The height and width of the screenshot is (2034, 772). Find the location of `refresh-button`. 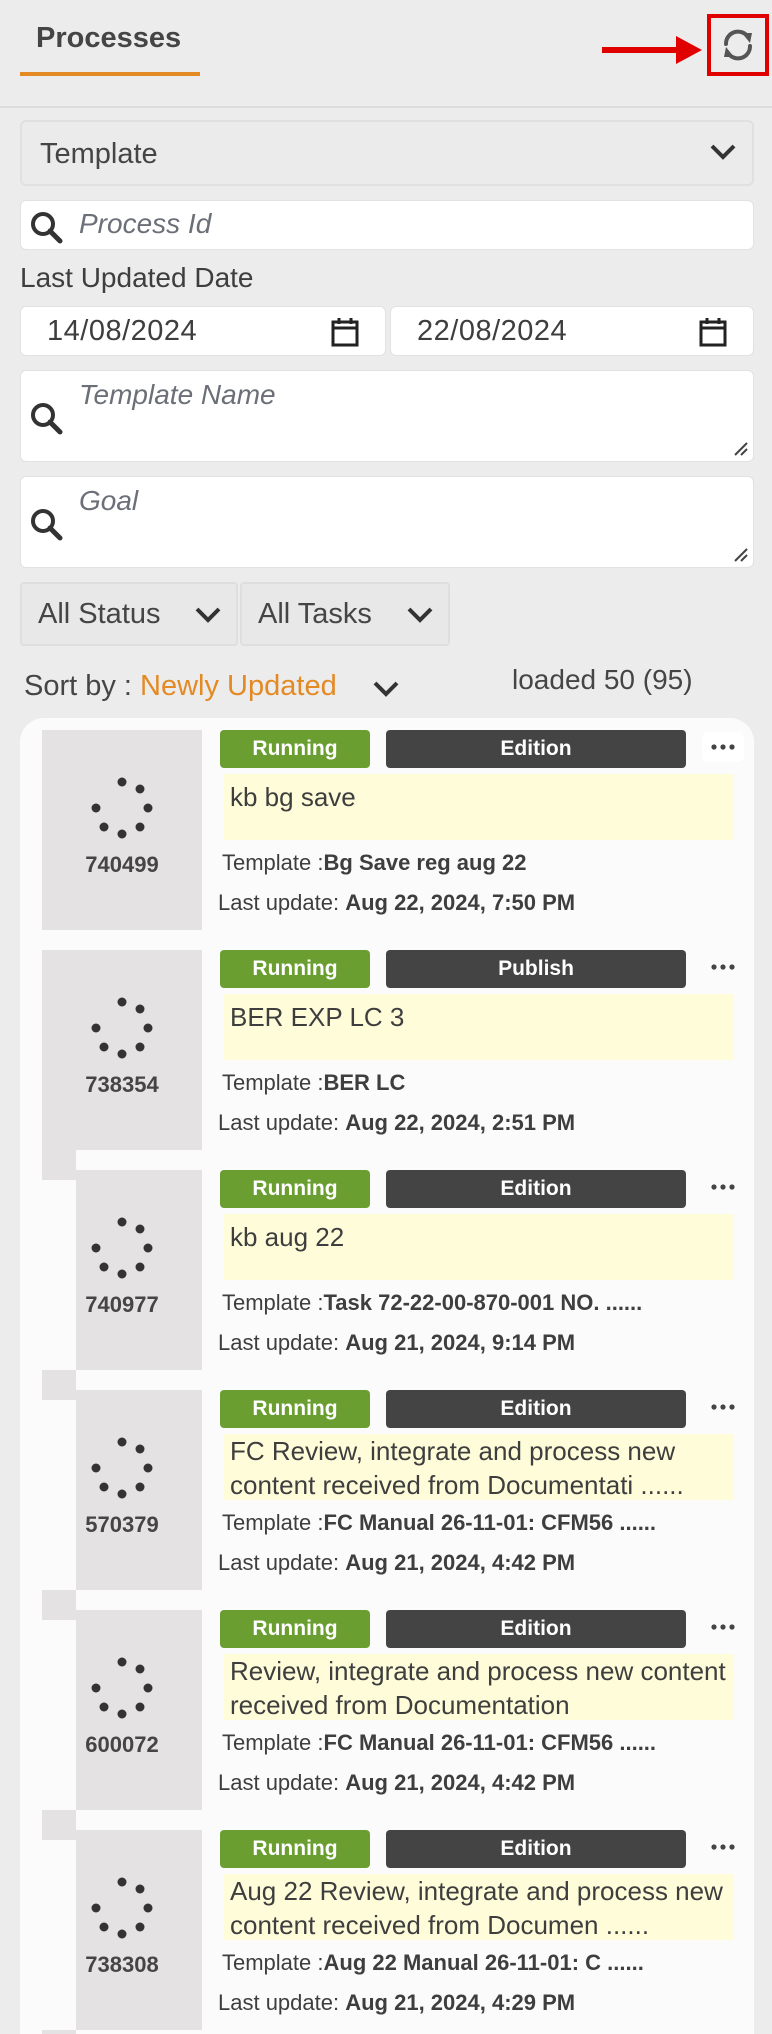

refresh-button is located at coordinates (738, 45).